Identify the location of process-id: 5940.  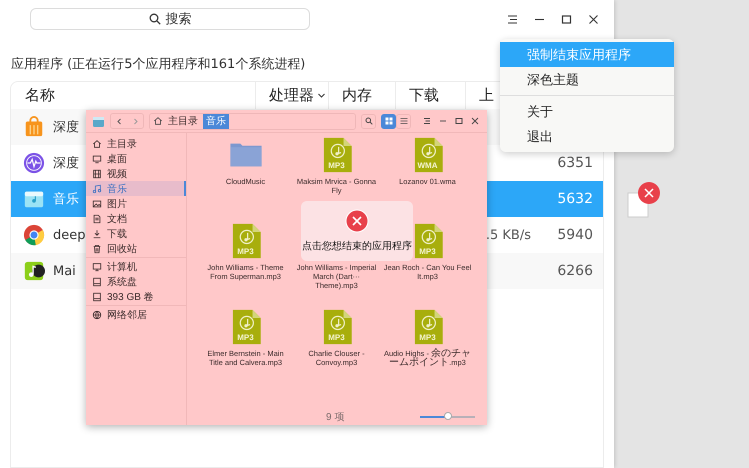
(575, 235).